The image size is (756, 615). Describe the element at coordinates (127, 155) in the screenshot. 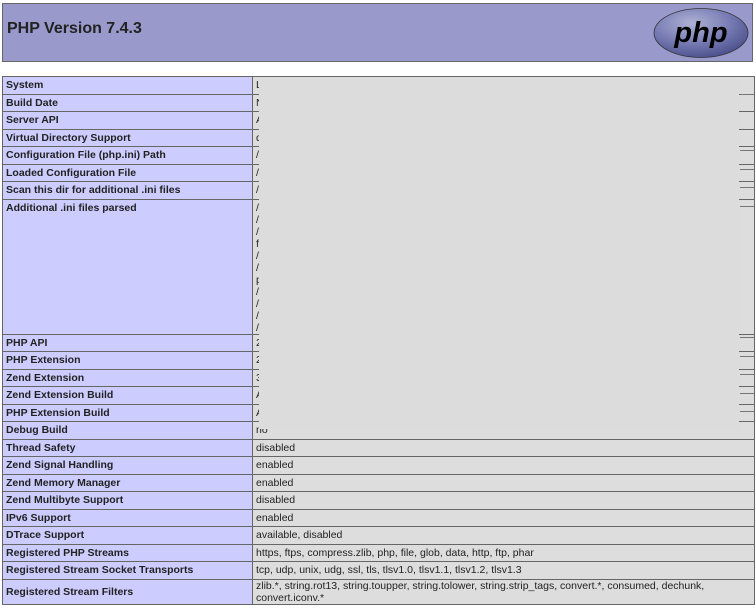

I see `row-key: Configuration File (php.ini) Path` at that location.